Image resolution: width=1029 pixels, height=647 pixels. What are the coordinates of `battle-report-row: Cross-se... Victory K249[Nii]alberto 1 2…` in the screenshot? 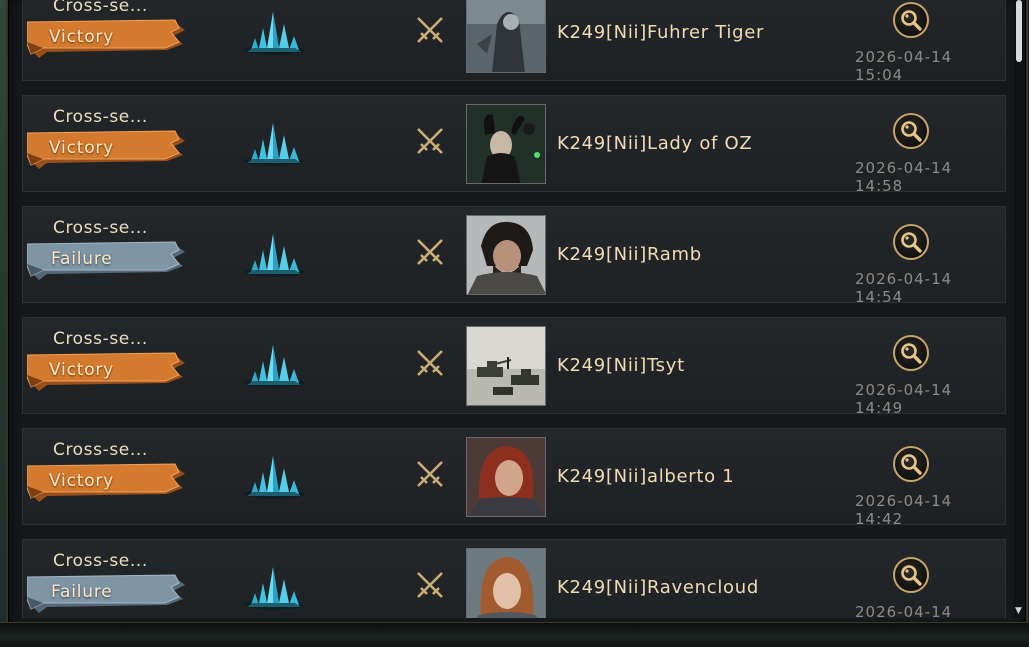 It's located at (514, 478).